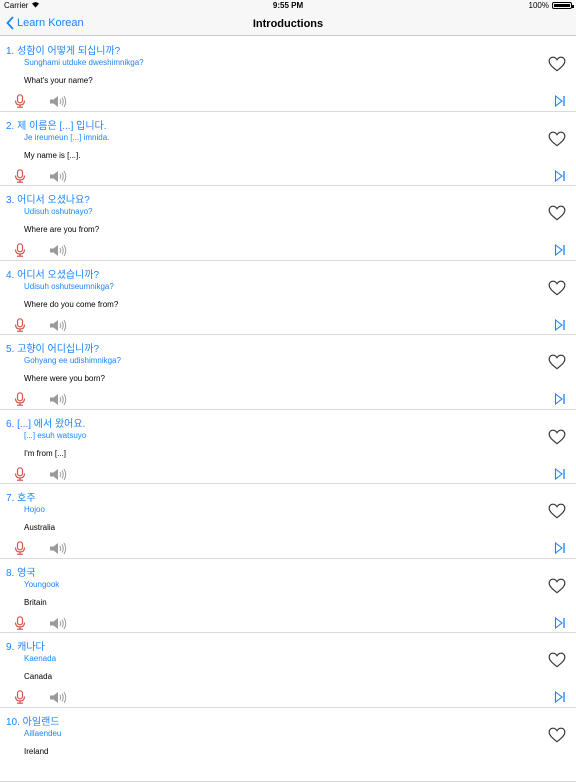  I want to click on phrase-english: What's your name?, so click(58, 80).